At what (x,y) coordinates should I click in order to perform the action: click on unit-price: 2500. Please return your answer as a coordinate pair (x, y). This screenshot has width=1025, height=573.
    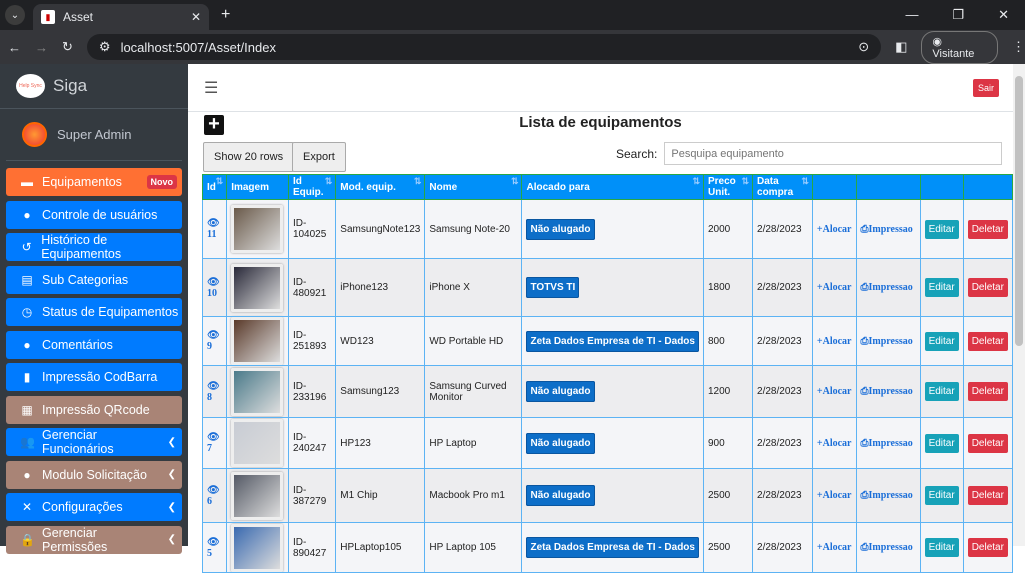
    Looking at the image, I should click on (728, 547).